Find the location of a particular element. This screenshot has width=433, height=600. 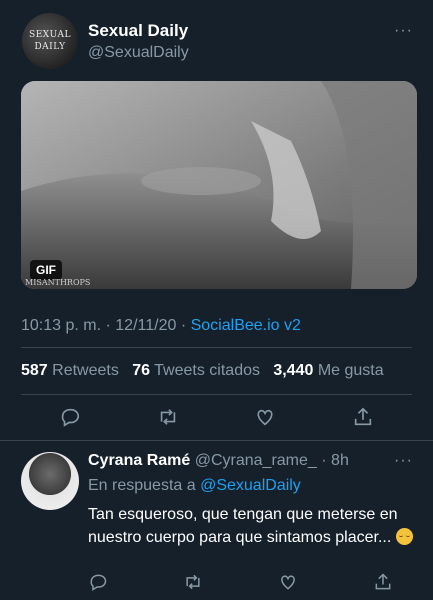

author-name: Sexual Daily is located at coordinates (138, 31).